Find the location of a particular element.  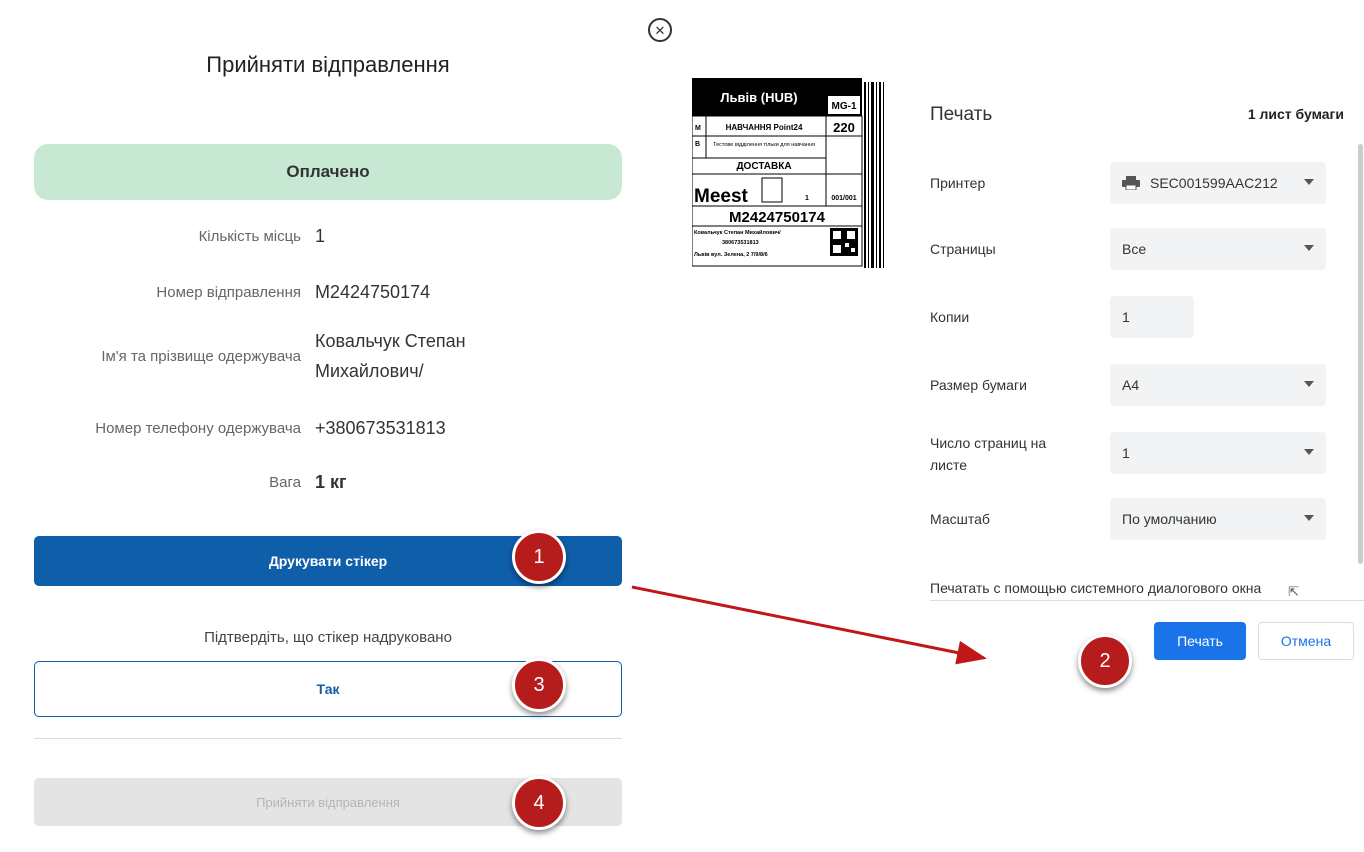

field-value: 1 is located at coordinates (320, 235).